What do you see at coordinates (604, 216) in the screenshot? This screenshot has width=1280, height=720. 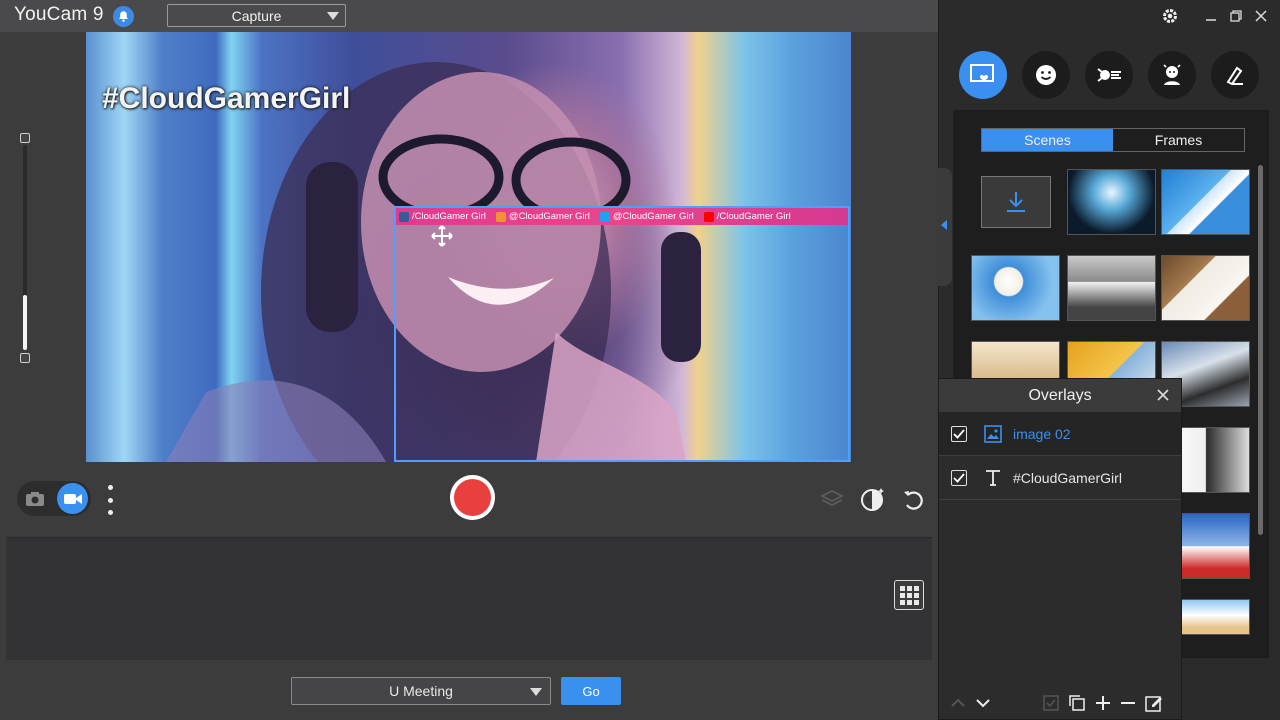 I see `twitter-icon` at bounding box center [604, 216].